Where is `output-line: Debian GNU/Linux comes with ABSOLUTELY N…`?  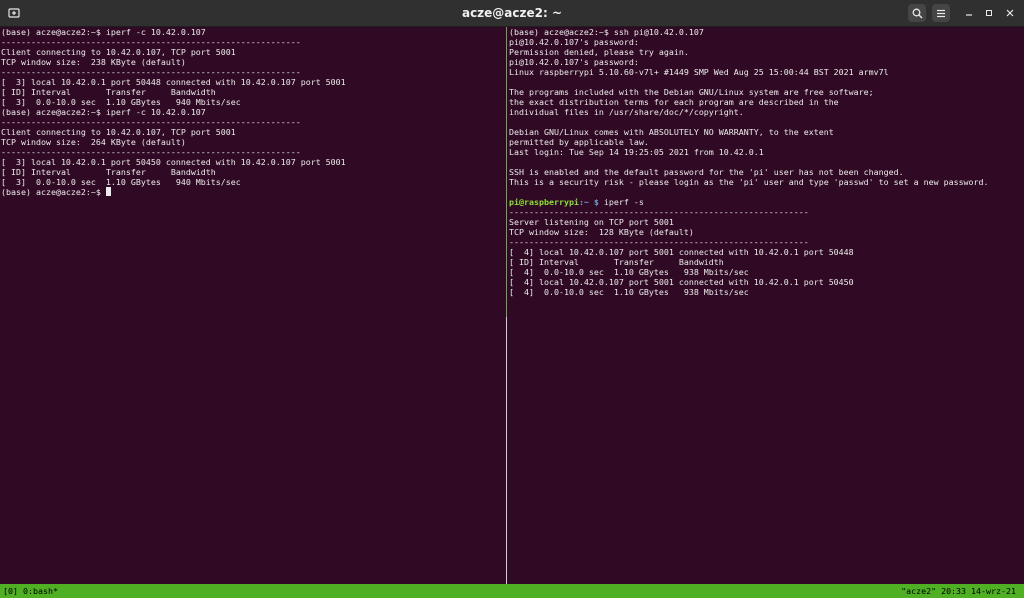 output-line: Debian GNU/Linux comes with ABSOLUTELY N… is located at coordinates (671, 132).